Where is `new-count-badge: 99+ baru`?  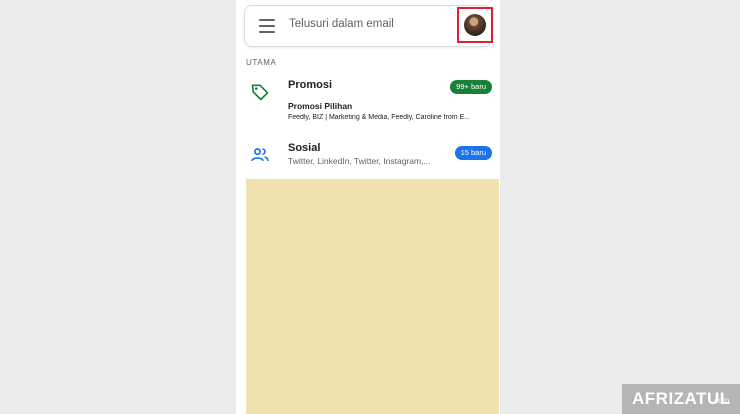
new-count-badge: 99+ baru is located at coordinates (471, 87).